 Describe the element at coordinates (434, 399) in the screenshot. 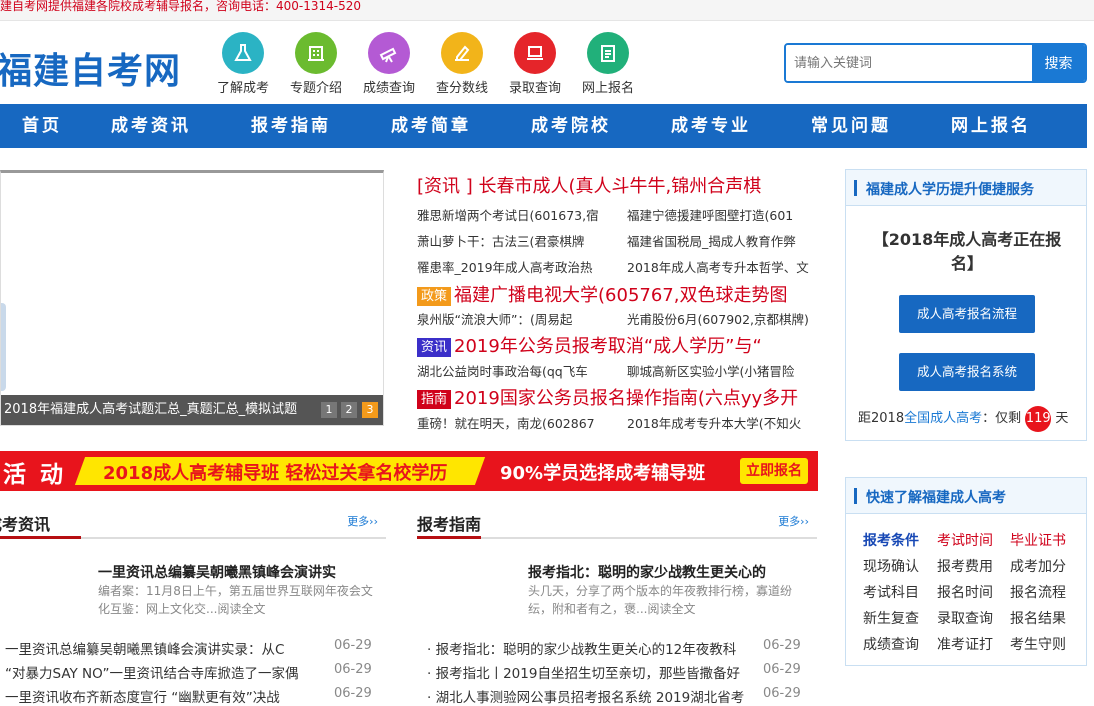

I see `guide-tag: 指南` at that location.